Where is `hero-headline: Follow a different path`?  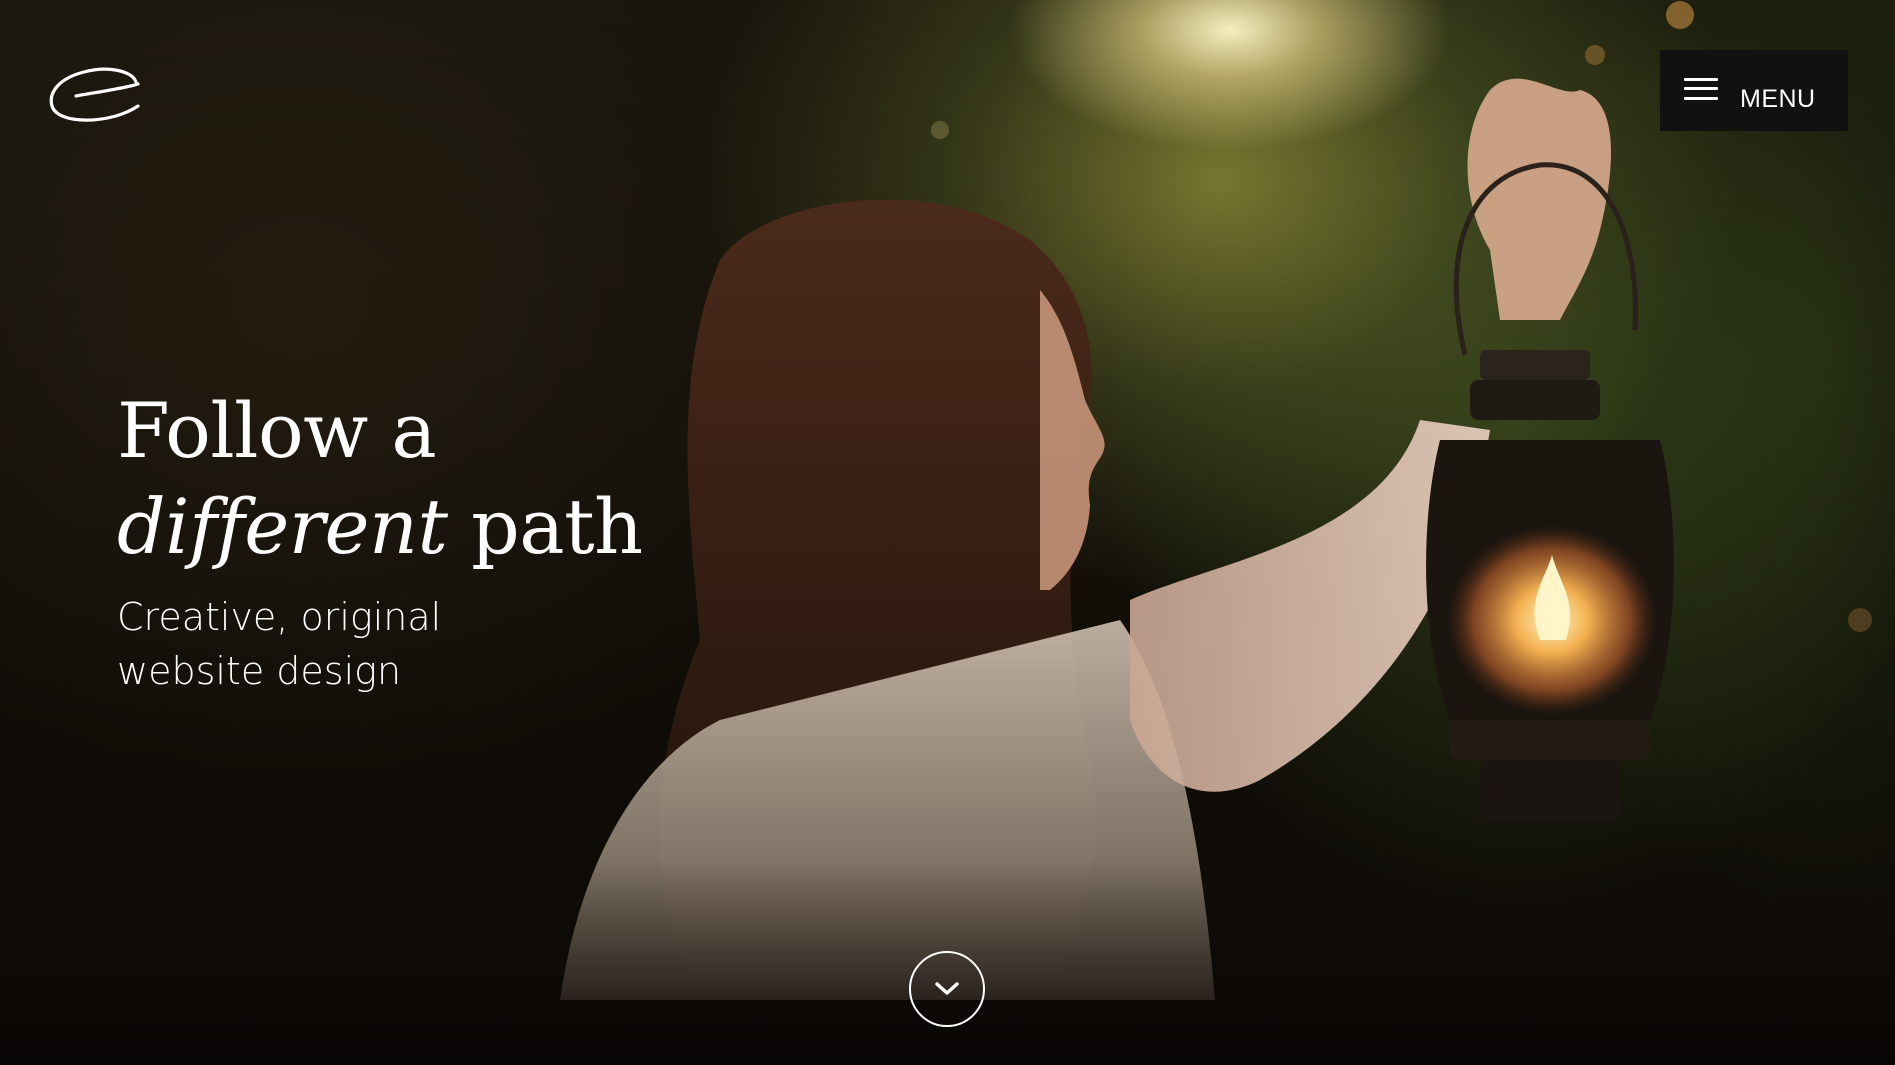
hero-headline: Follow a different path is located at coordinates (380, 479).